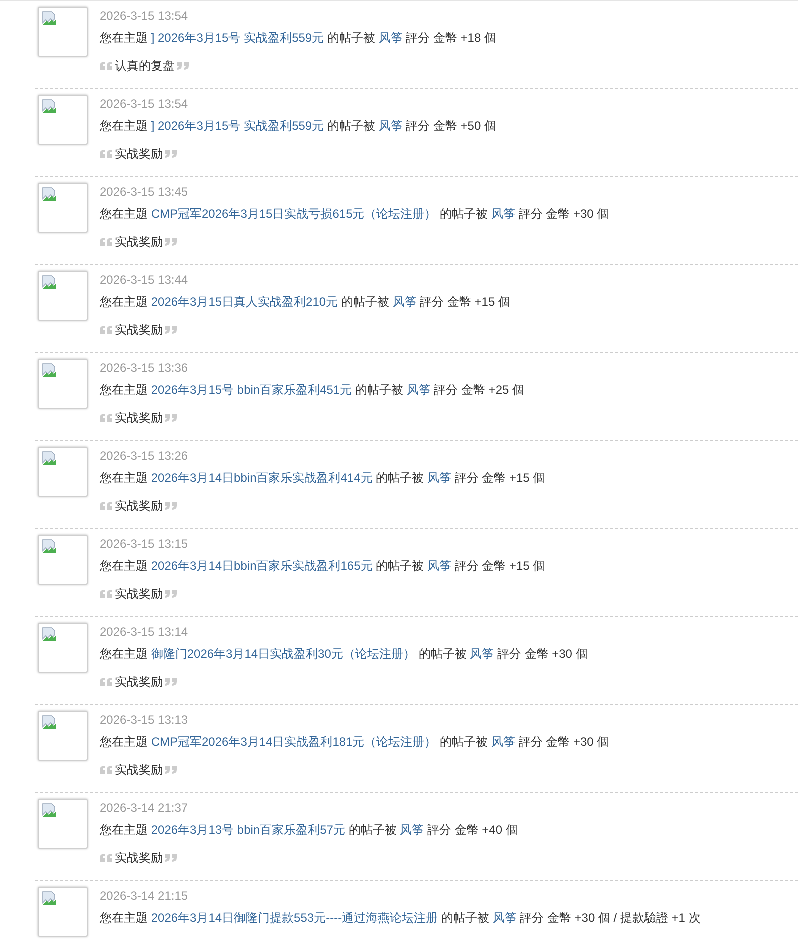  What do you see at coordinates (145, 456) in the screenshot?
I see `notice-time: 2026-3-15 13:26` at bounding box center [145, 456].